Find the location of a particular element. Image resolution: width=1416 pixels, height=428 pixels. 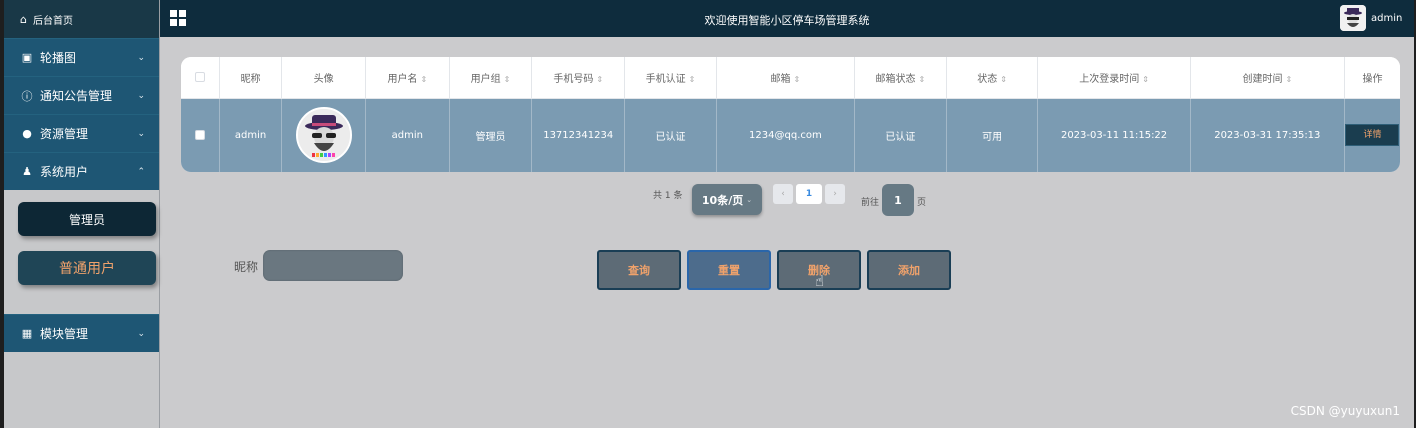

sidebar-item-modules: ▦ 模块管理 ⌄ is located at coordinates (81, 333).